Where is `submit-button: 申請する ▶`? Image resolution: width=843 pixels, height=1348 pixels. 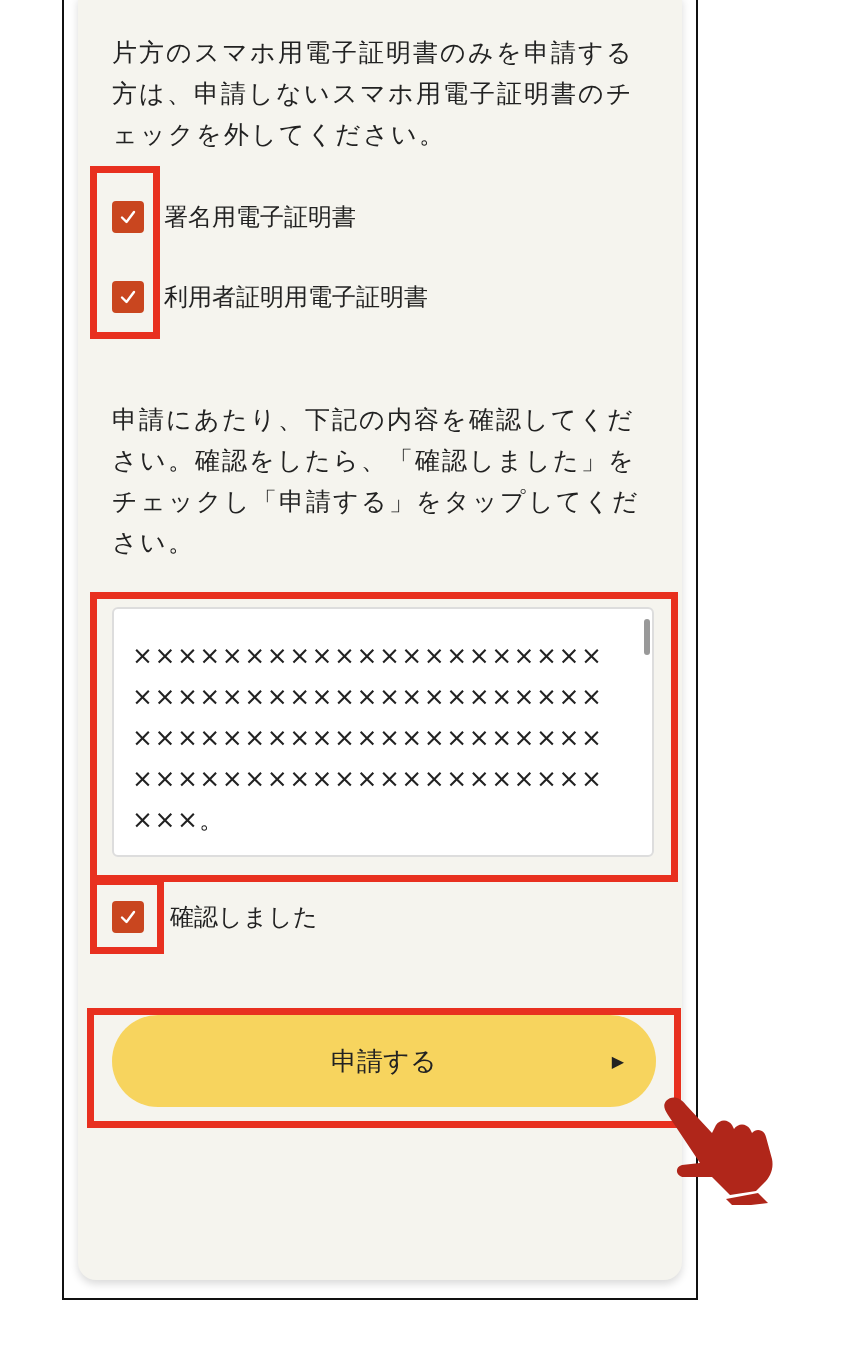
submit-button: 申請する ▶ is located at coordinates (384, 1061).